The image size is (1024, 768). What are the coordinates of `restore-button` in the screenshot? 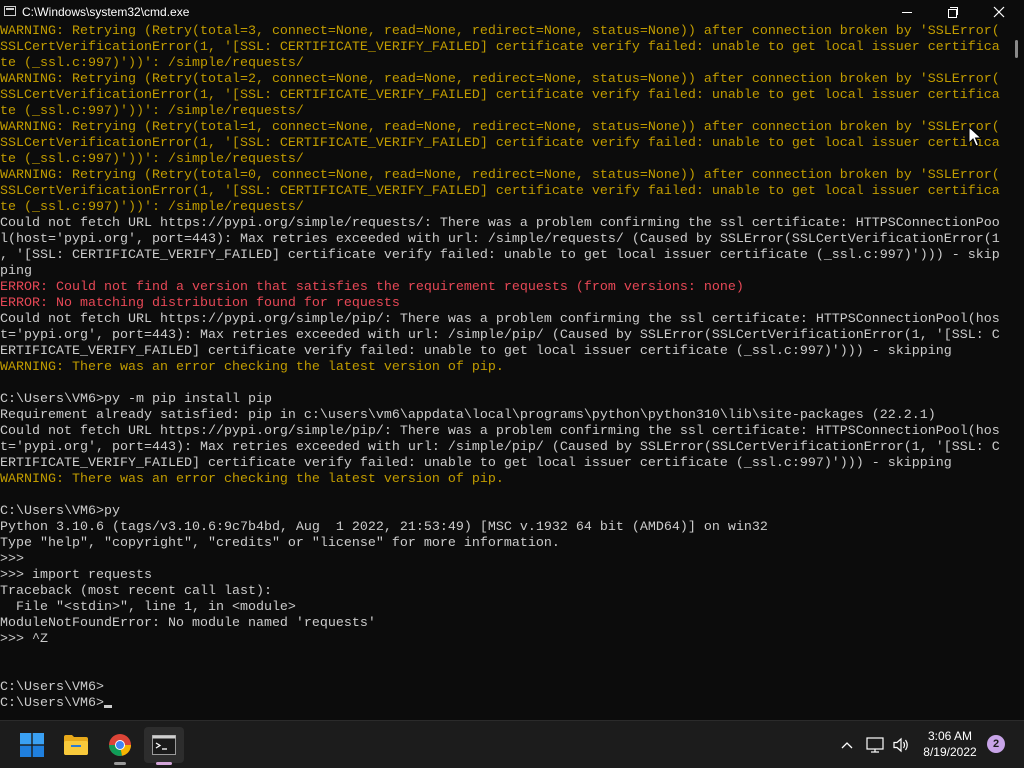 It's located at (953, 12).